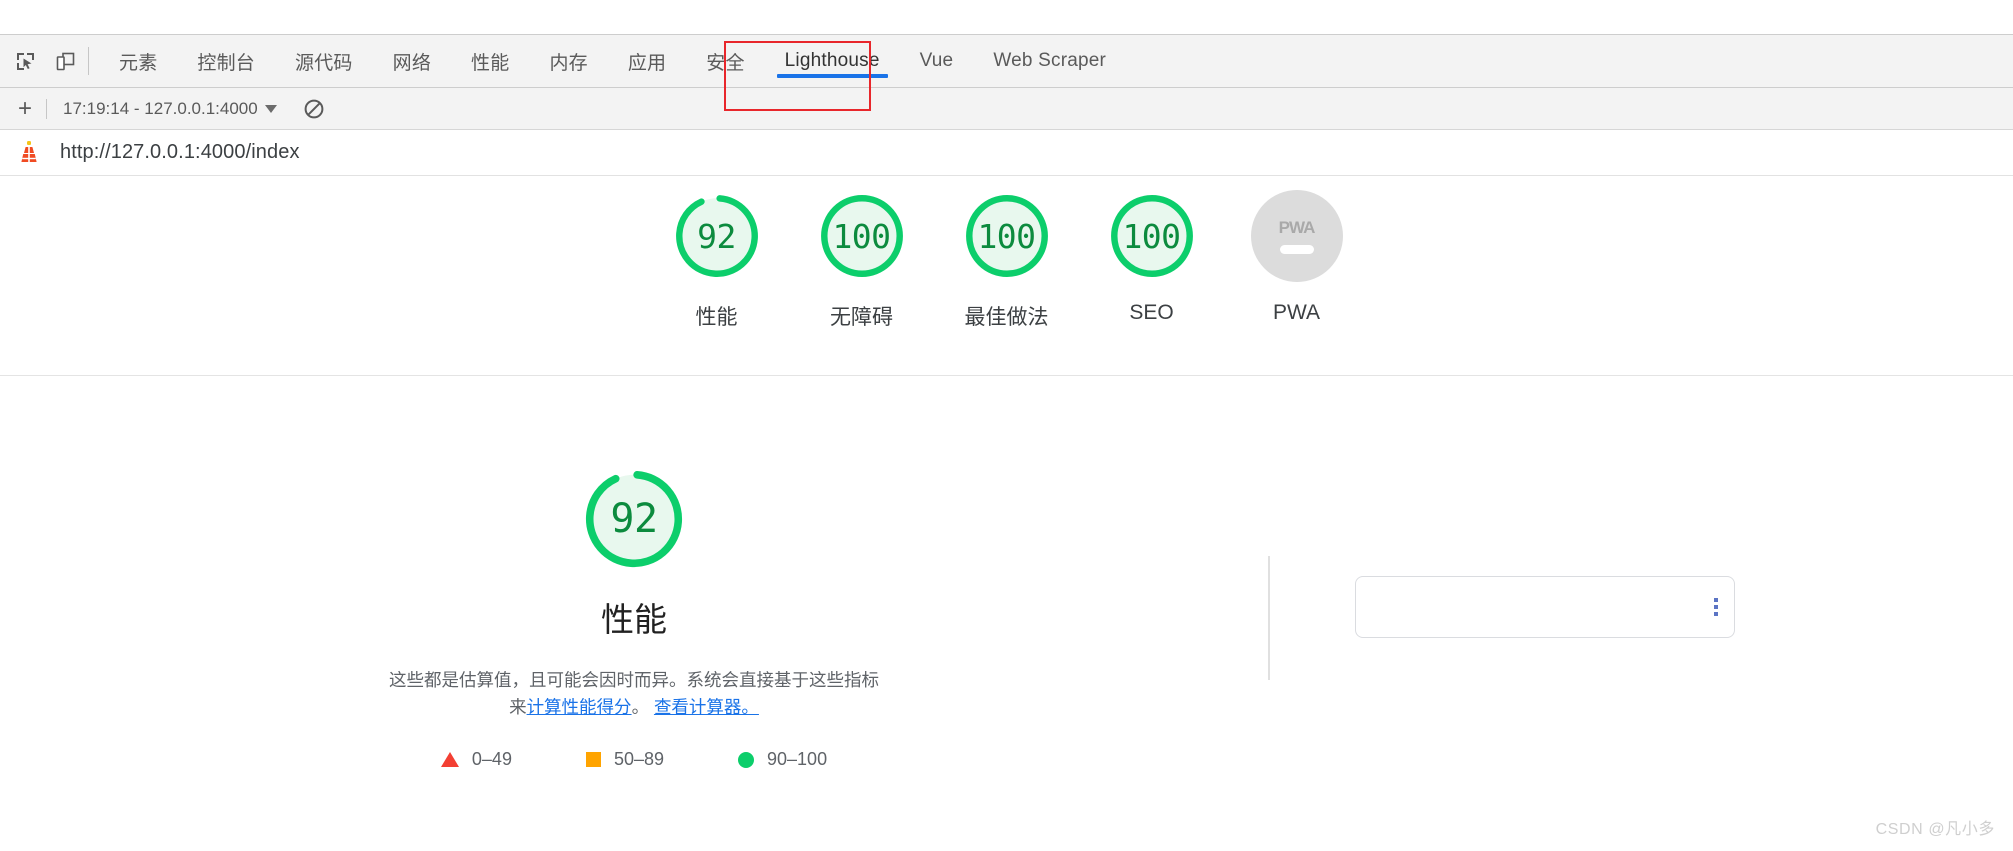 This screenshot has width=2013, height=851. I want to click on report-selector-label: 17:19:14 - 127.0.0.1:4000, so click(160, 108).